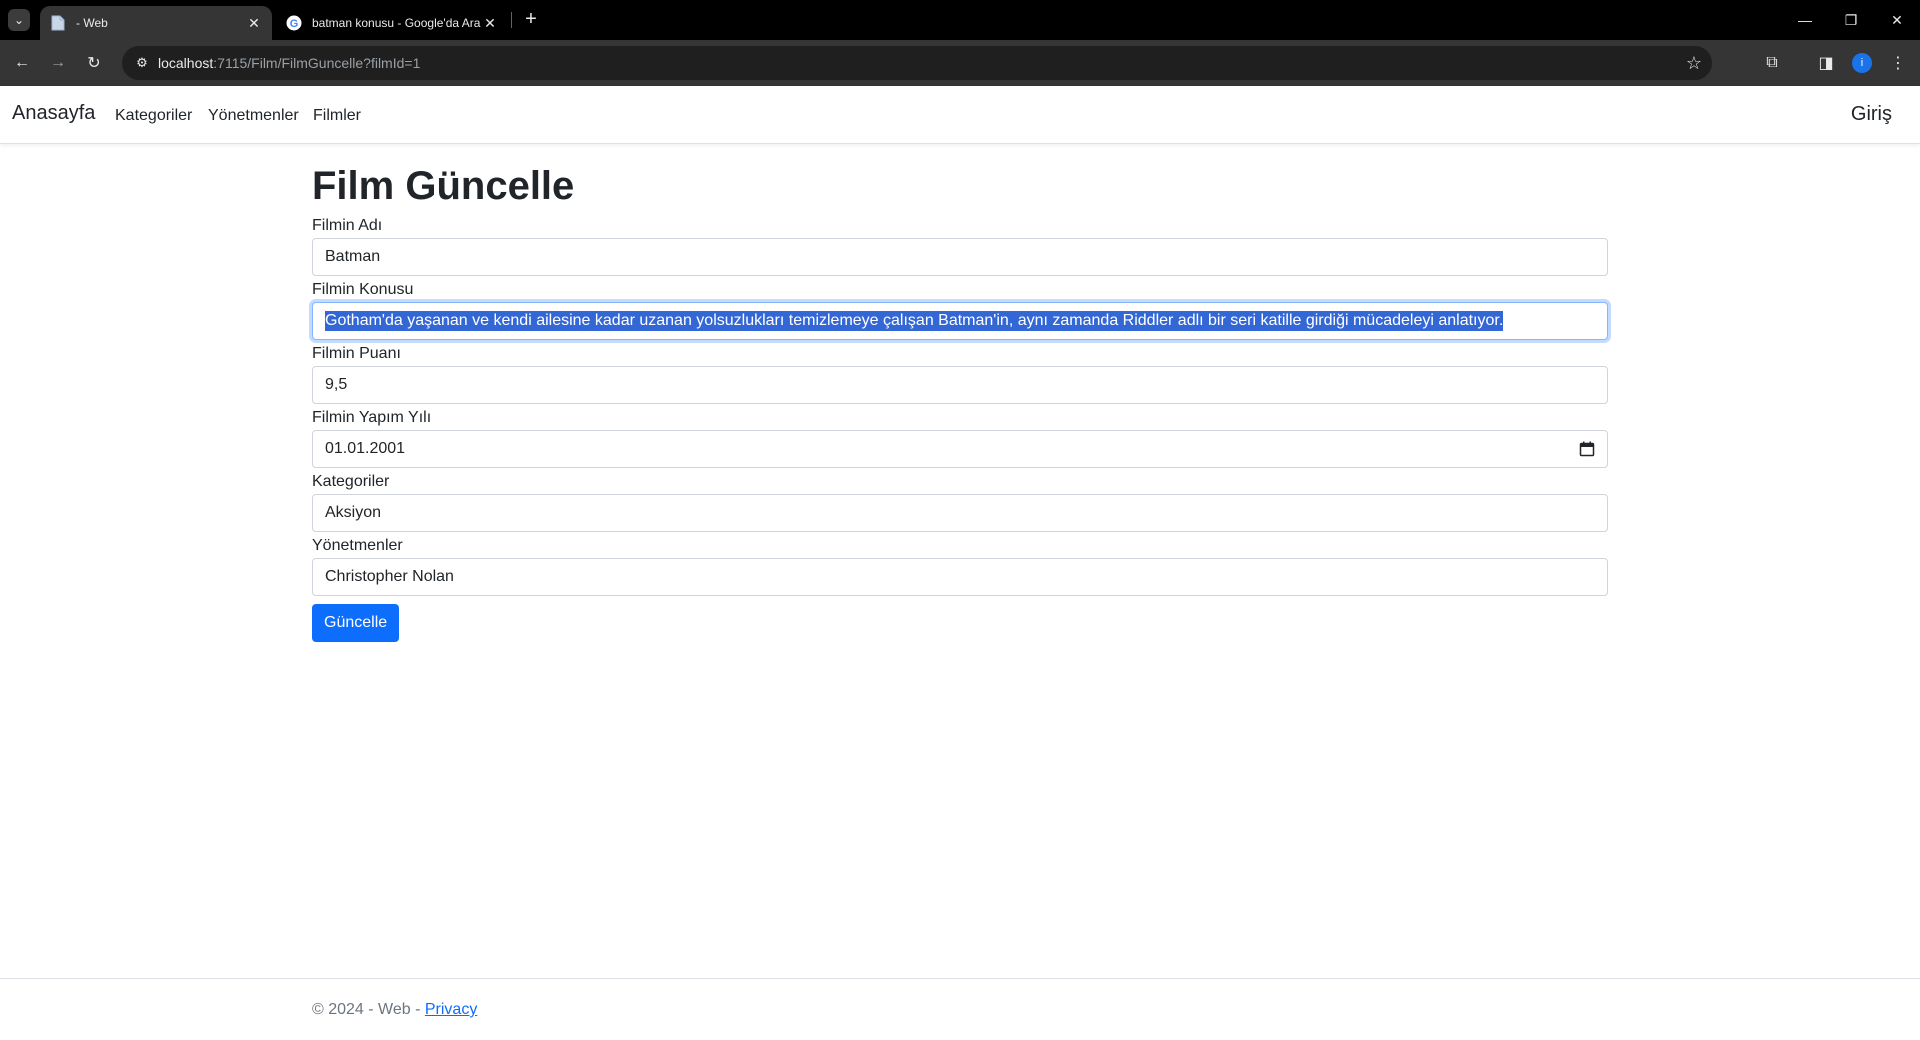  Describe the element at coordinates (94, 63) in the screenshot. I see `reload-icon: ↻` at that location.